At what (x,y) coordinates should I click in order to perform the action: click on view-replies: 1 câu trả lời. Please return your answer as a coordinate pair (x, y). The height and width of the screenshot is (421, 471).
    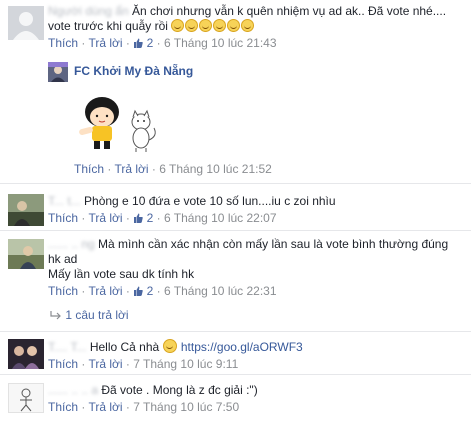
    Looking at the image, I should click on (256, 315).